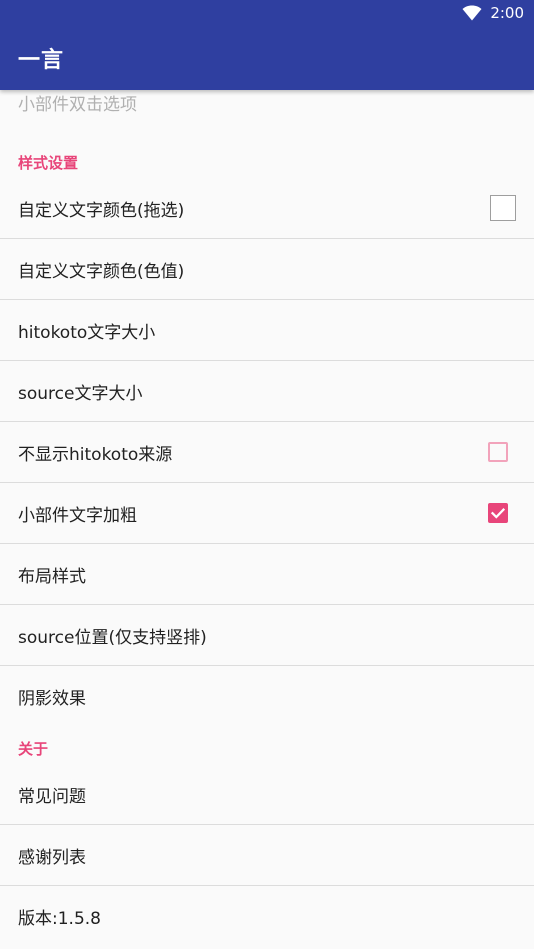  What do you see at coordinates (77, 515) in the screenshot?
I see `pref-label: 小部件文字加粗` at bounding box center [77, 515].